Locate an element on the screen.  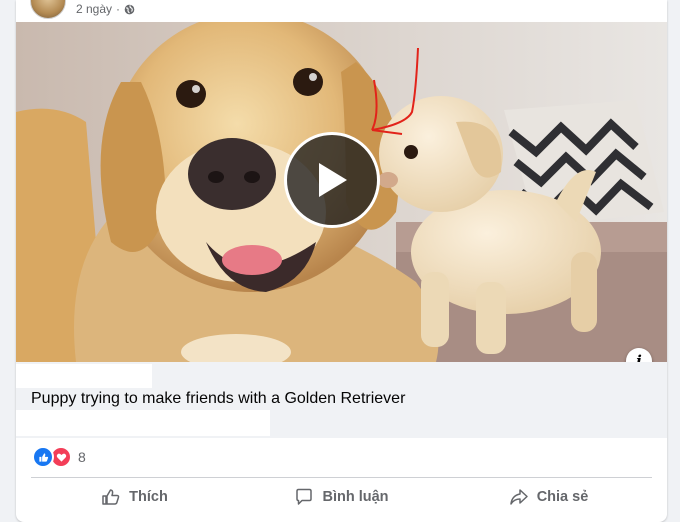
comment-button: Bình luận is located at coordinates (341, 497).